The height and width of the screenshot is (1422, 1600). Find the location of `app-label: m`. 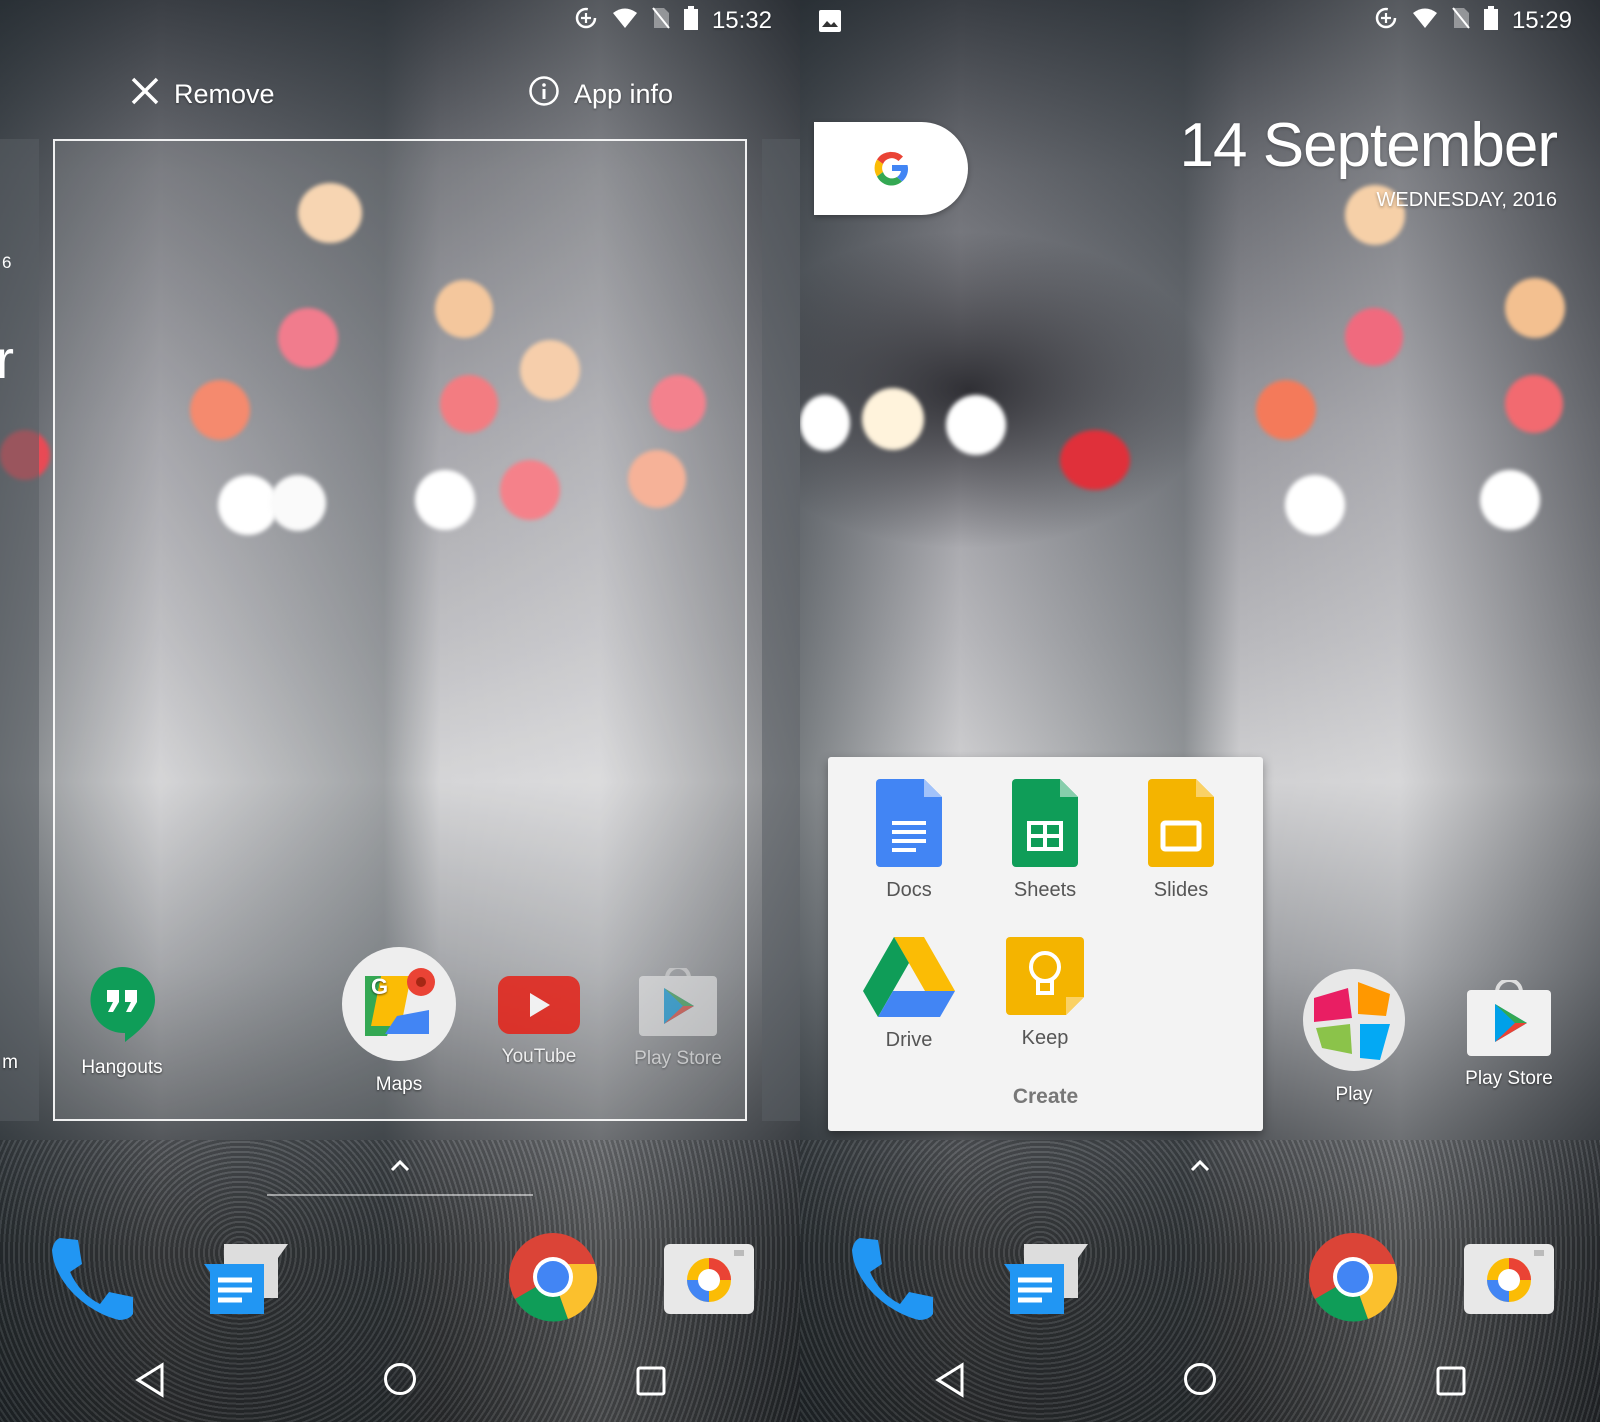

app-label: m is located at coordinates (10, 1062).